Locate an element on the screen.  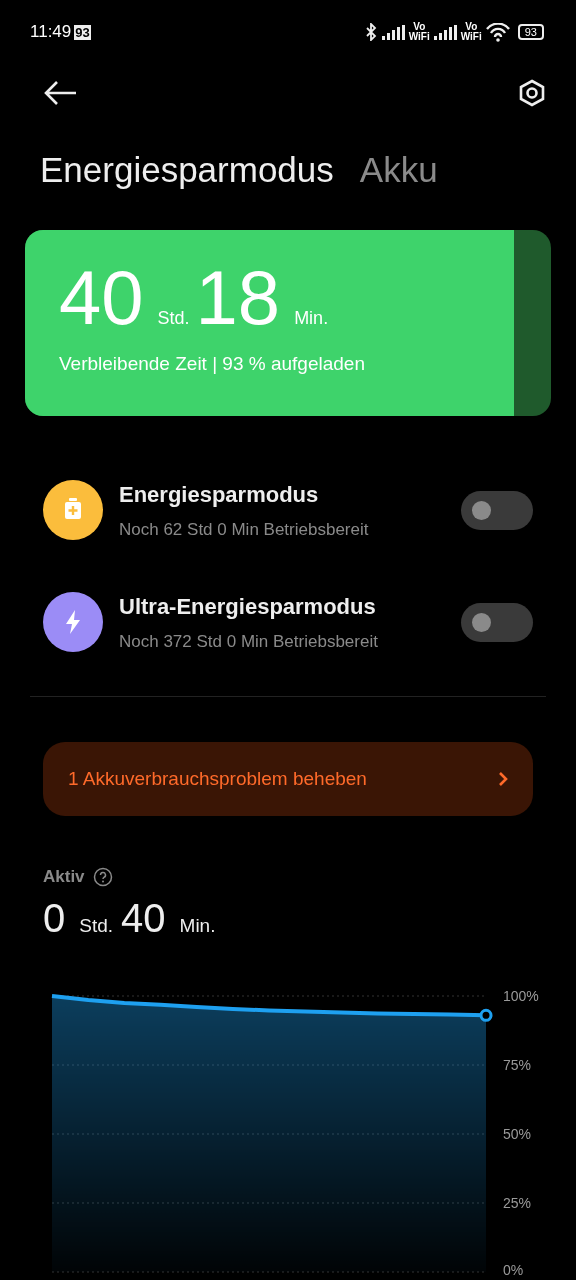
hours-value: 40 is located at coordinates (101, 298).